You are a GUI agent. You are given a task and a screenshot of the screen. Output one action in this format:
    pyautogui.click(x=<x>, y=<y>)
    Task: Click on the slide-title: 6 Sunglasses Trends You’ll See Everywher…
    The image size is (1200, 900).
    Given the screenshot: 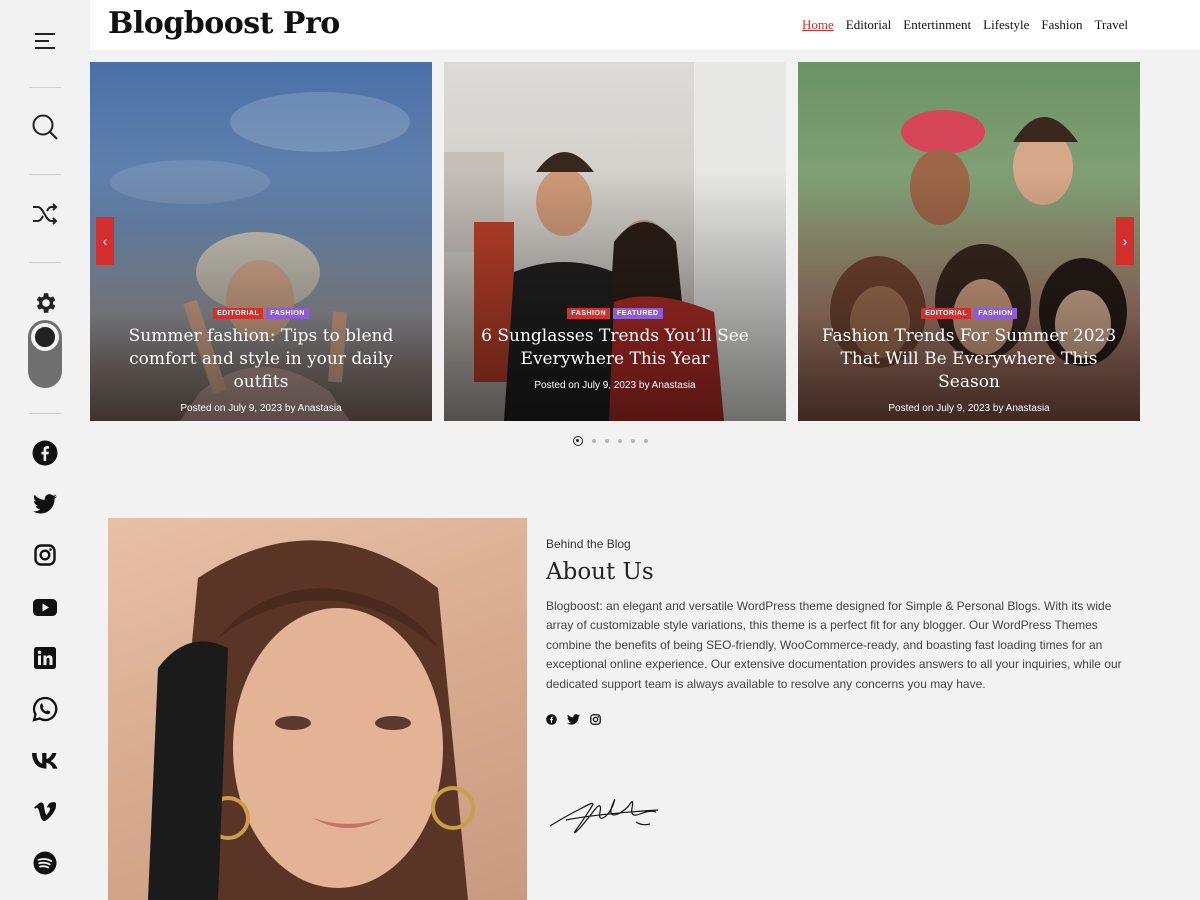 What is the action you would take?
    pyautogui.click(x=615, y=348)
    